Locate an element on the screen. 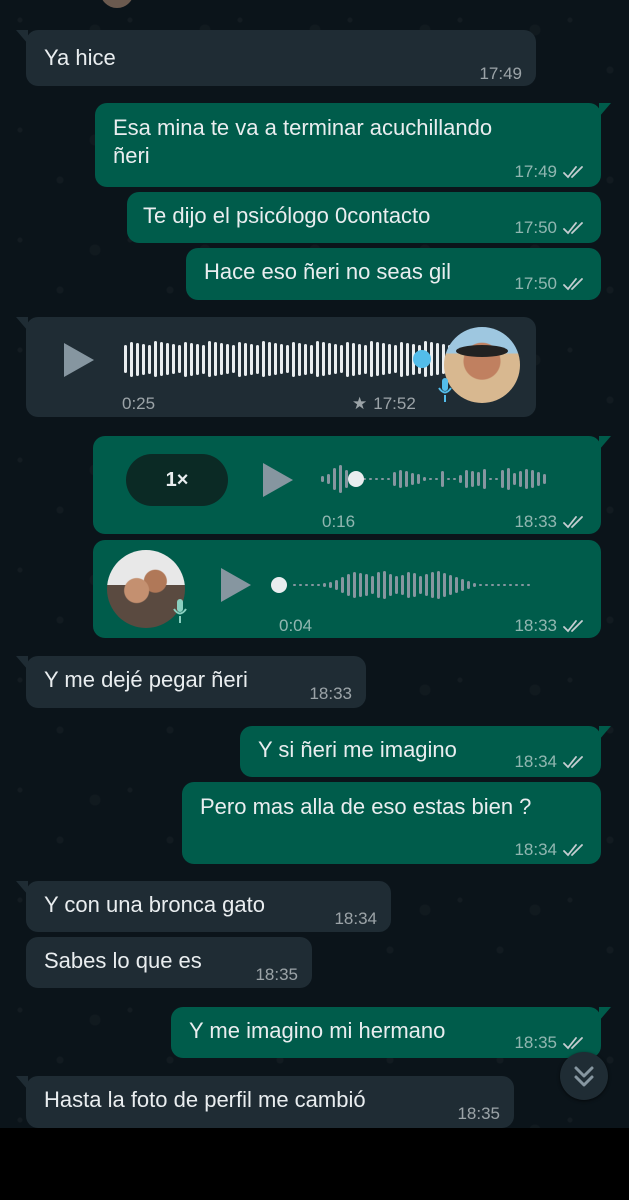 The width and height of the screenshot is (629, 1200). message-incoming: Sabes lo que es 18:35 is located at coordinates (169, 962).